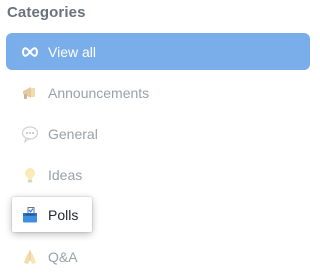 This screenshot has height=278, width=320. I want to click on category-label: Ideas, so click(65, 174).